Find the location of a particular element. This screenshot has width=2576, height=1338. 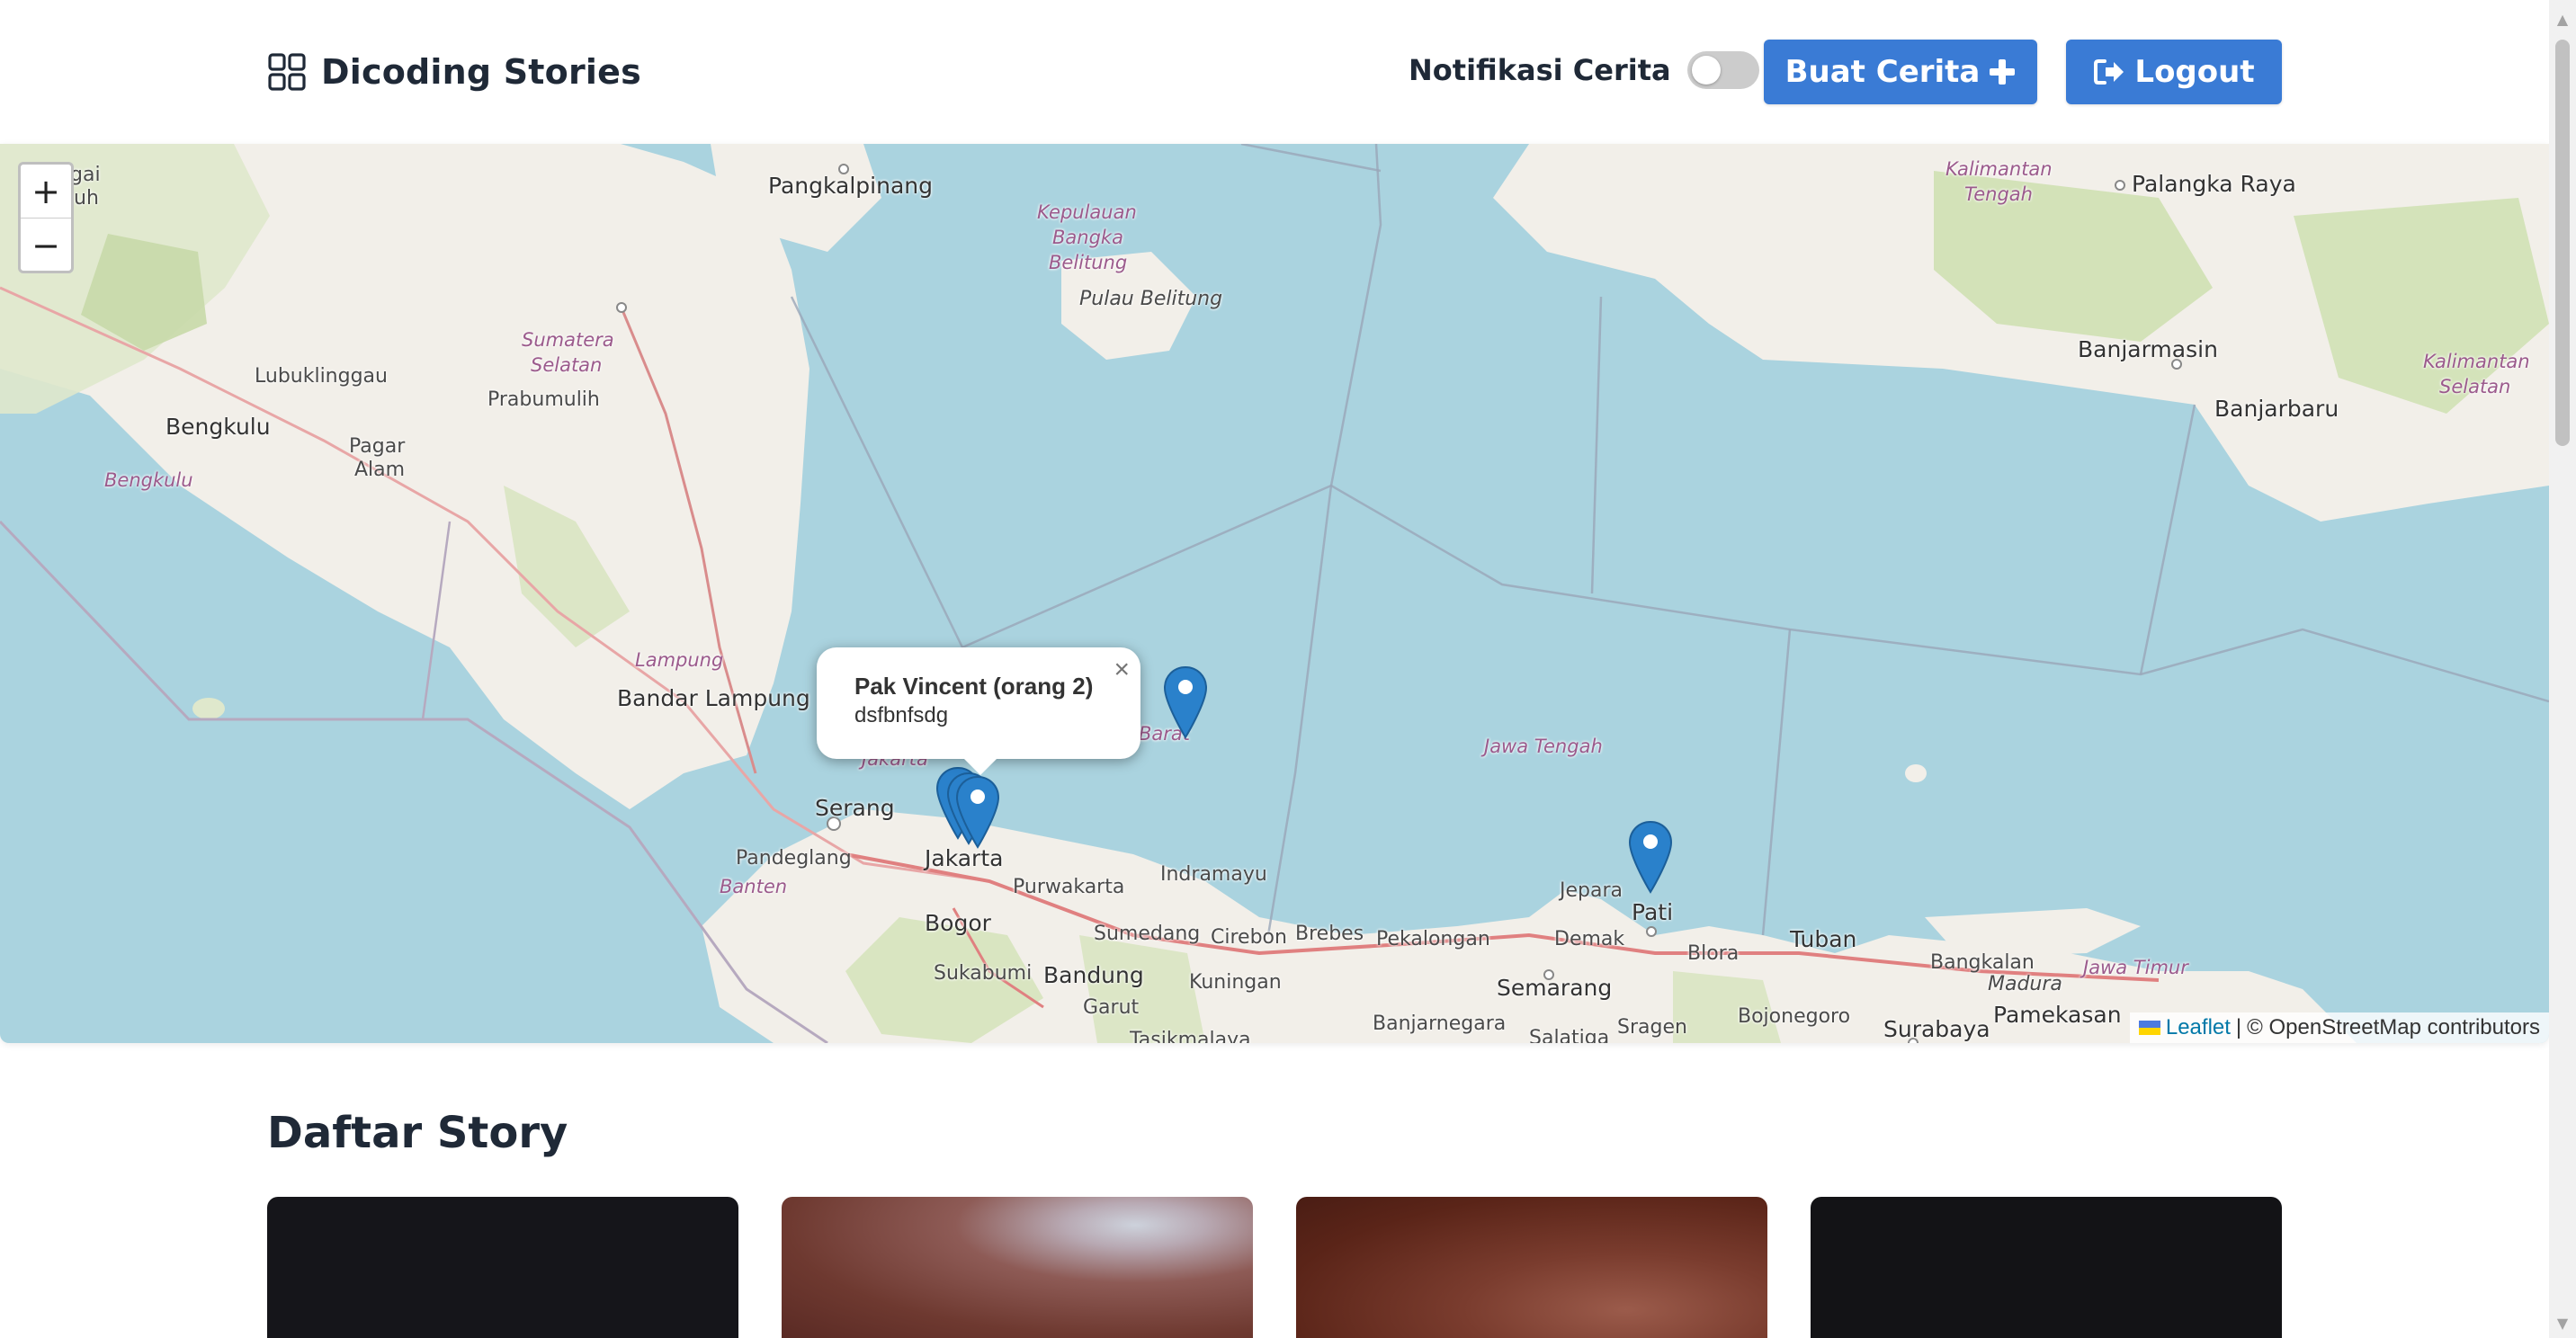

map-label-bangkalan: Bangkalan is located at coordinates (1982, 962).